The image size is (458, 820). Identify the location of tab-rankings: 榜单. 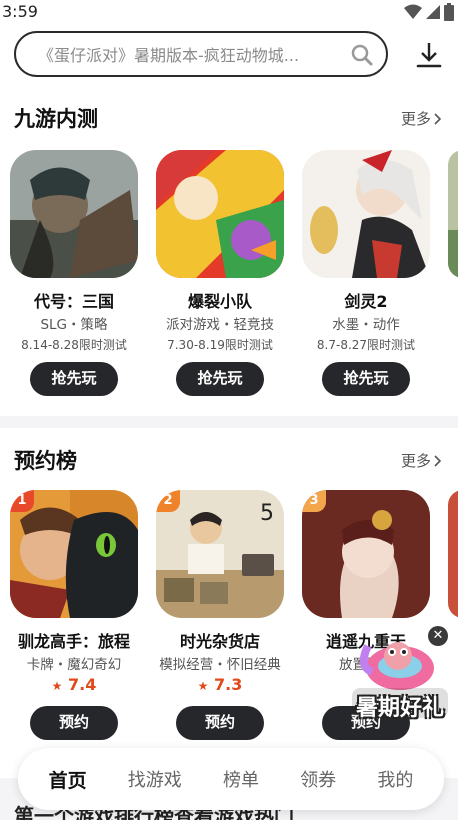
(241, 779).